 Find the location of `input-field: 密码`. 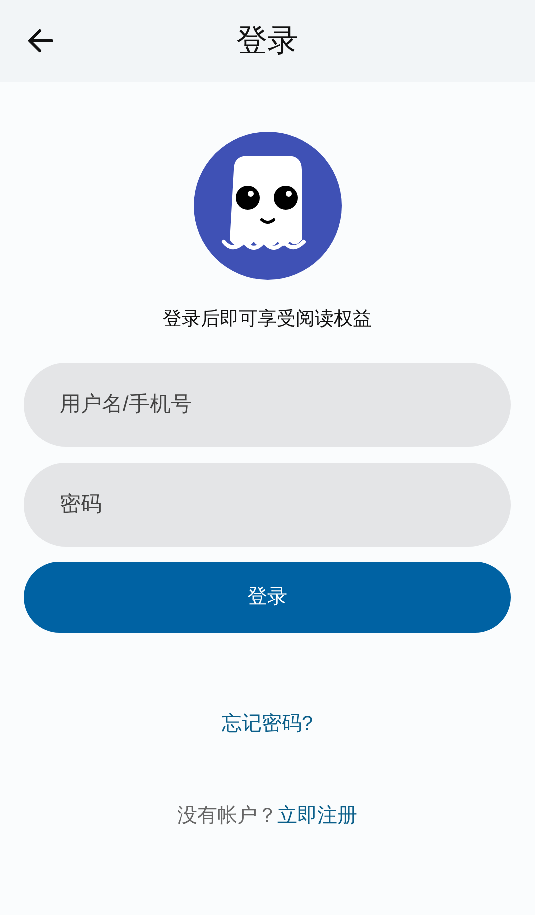

input-field: 密码 is located at coordinates (267, 504).